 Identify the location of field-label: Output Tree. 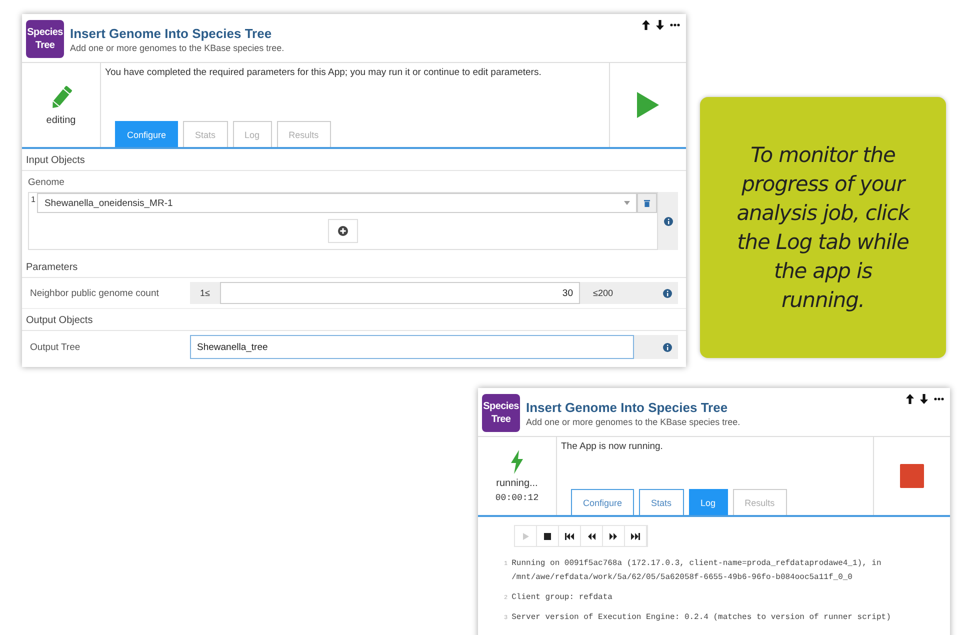
(56, 347).